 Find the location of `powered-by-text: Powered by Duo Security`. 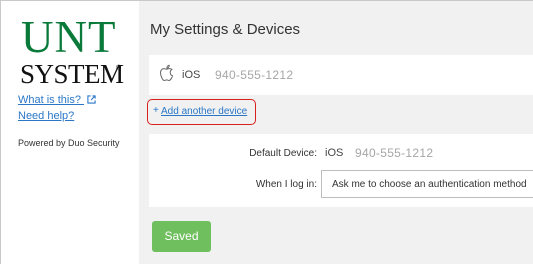

powered-by-text: Powered by Duo Security is located at coordinates (69, 143).